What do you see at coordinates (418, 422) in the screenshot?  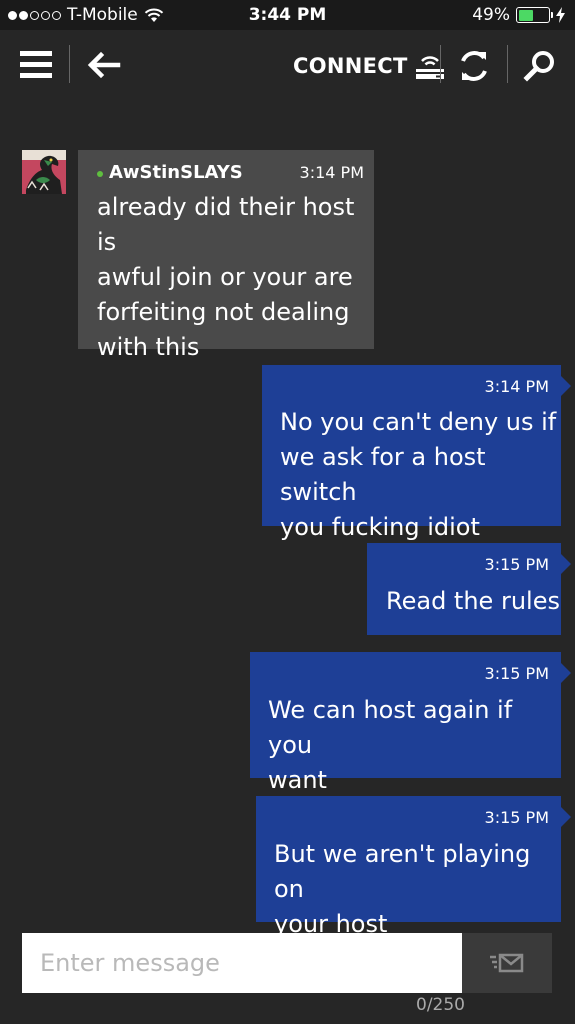 I see `message-line: No you can't deny us if` at bounding box center [418, 422].